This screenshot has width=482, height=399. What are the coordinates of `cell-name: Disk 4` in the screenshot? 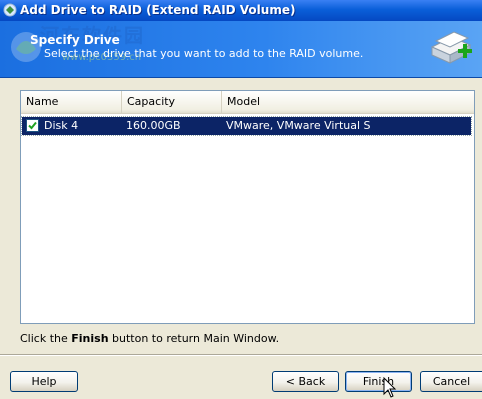 It's located at (61, 125).